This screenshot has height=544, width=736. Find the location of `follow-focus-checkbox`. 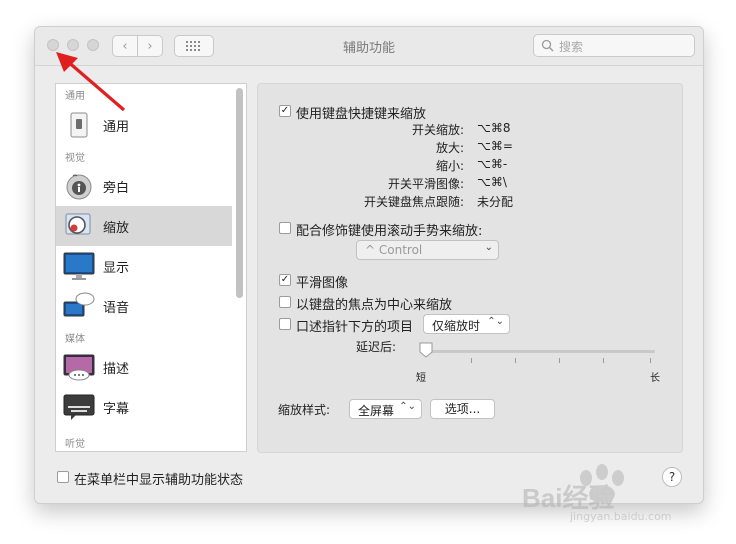

follow-focus-checkbox is located at coordinates (285, 302).